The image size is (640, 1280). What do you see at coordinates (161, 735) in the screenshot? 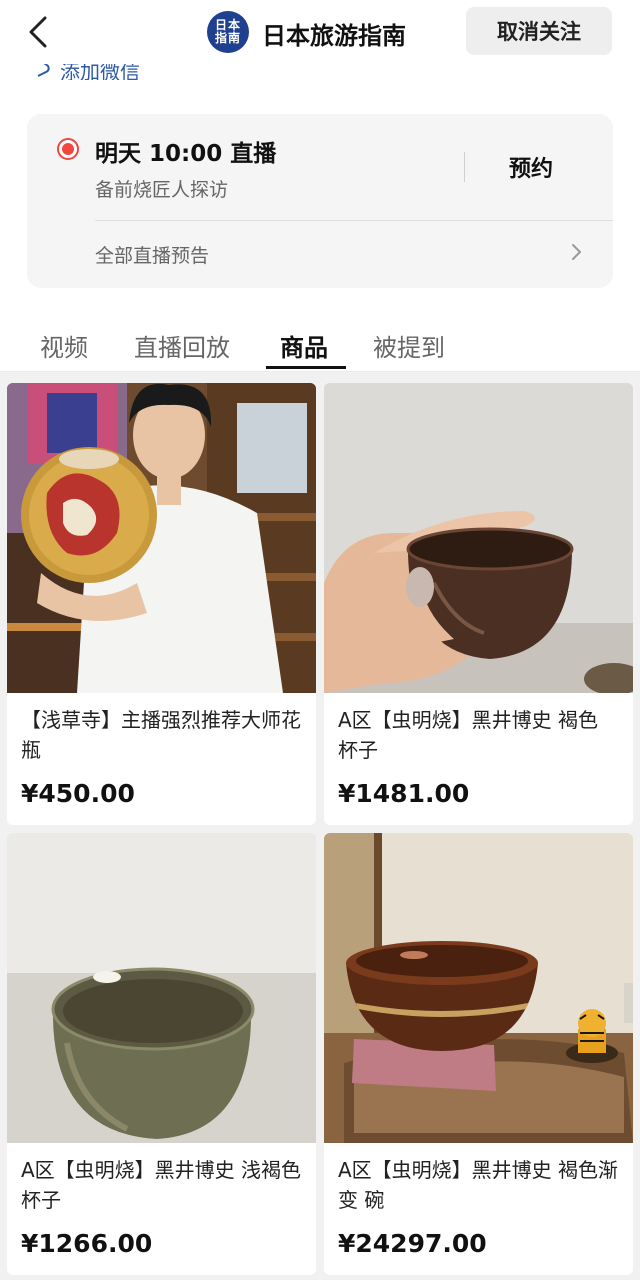
I see `product-title: 【浅草寺】主播强烈推荐大师花瓶` at bounding box center [161, 735].